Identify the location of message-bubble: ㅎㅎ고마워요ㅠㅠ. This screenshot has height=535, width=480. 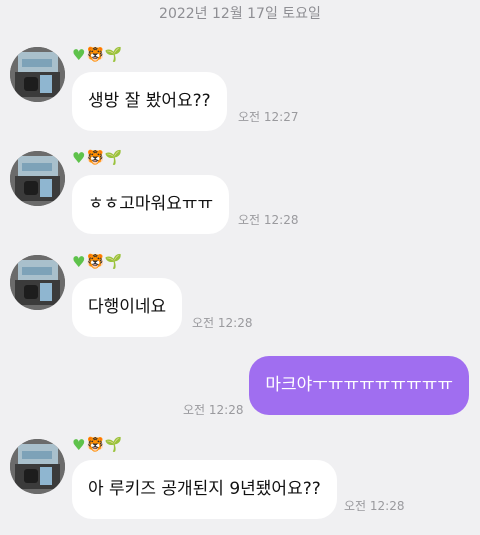
(151, 204).